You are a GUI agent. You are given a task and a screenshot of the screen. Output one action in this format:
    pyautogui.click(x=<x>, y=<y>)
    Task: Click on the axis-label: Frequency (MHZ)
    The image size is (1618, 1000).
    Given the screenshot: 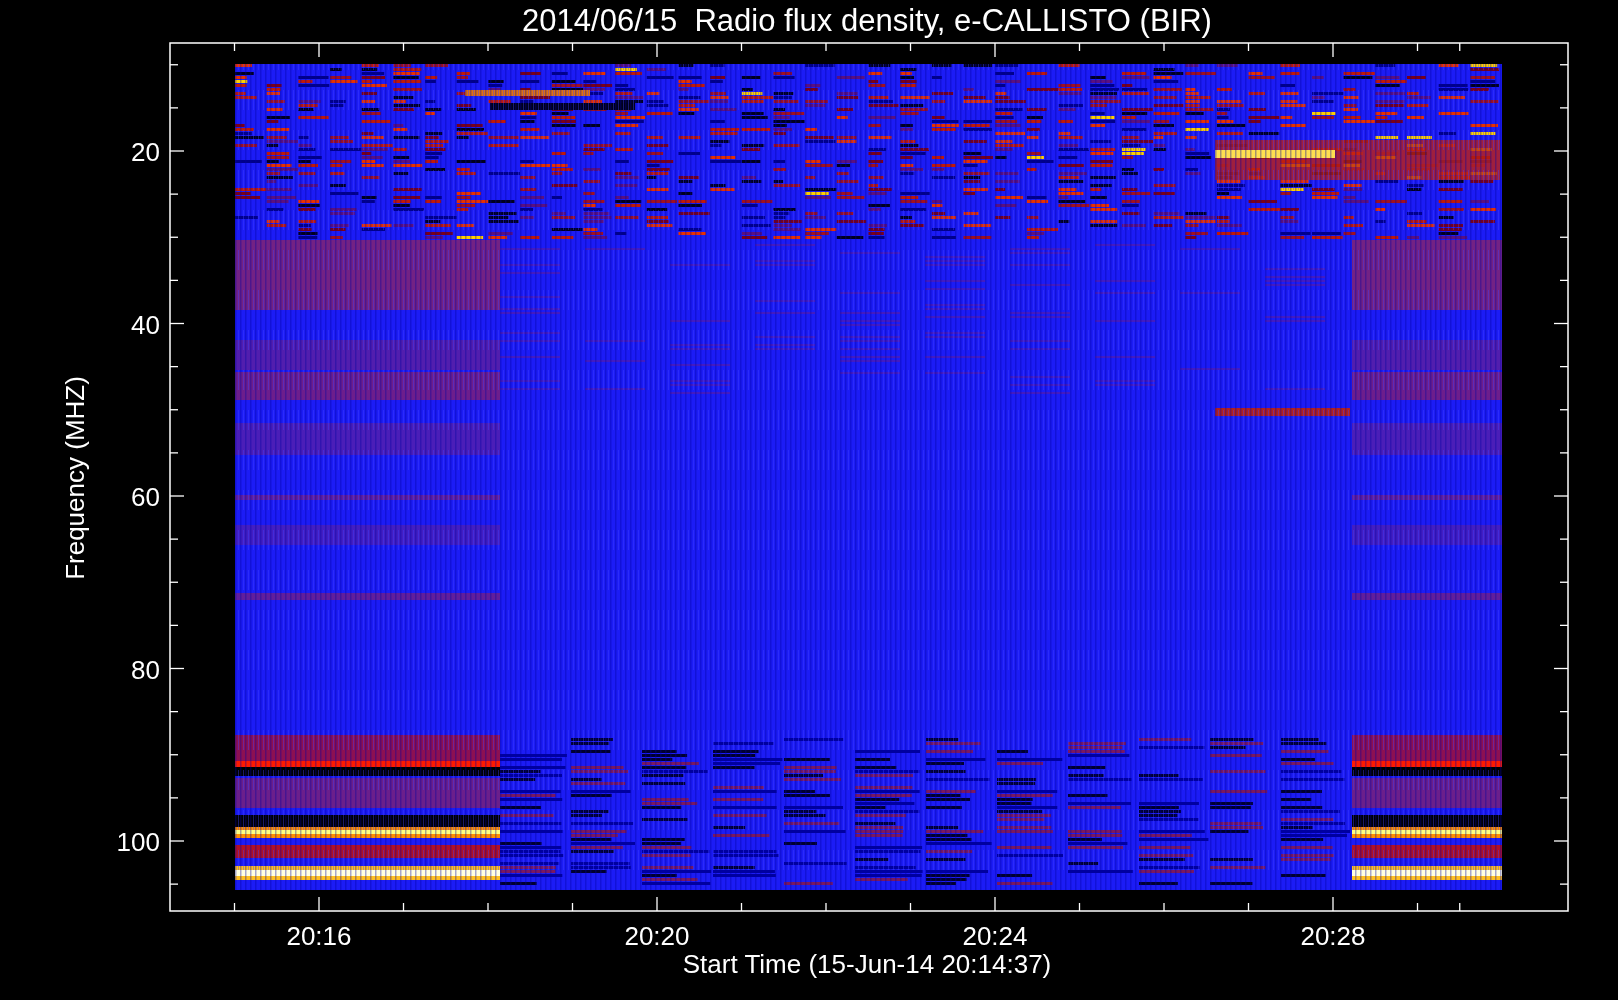 What is the action you would take?
    pyautogui.click(x=75, y=478)
    